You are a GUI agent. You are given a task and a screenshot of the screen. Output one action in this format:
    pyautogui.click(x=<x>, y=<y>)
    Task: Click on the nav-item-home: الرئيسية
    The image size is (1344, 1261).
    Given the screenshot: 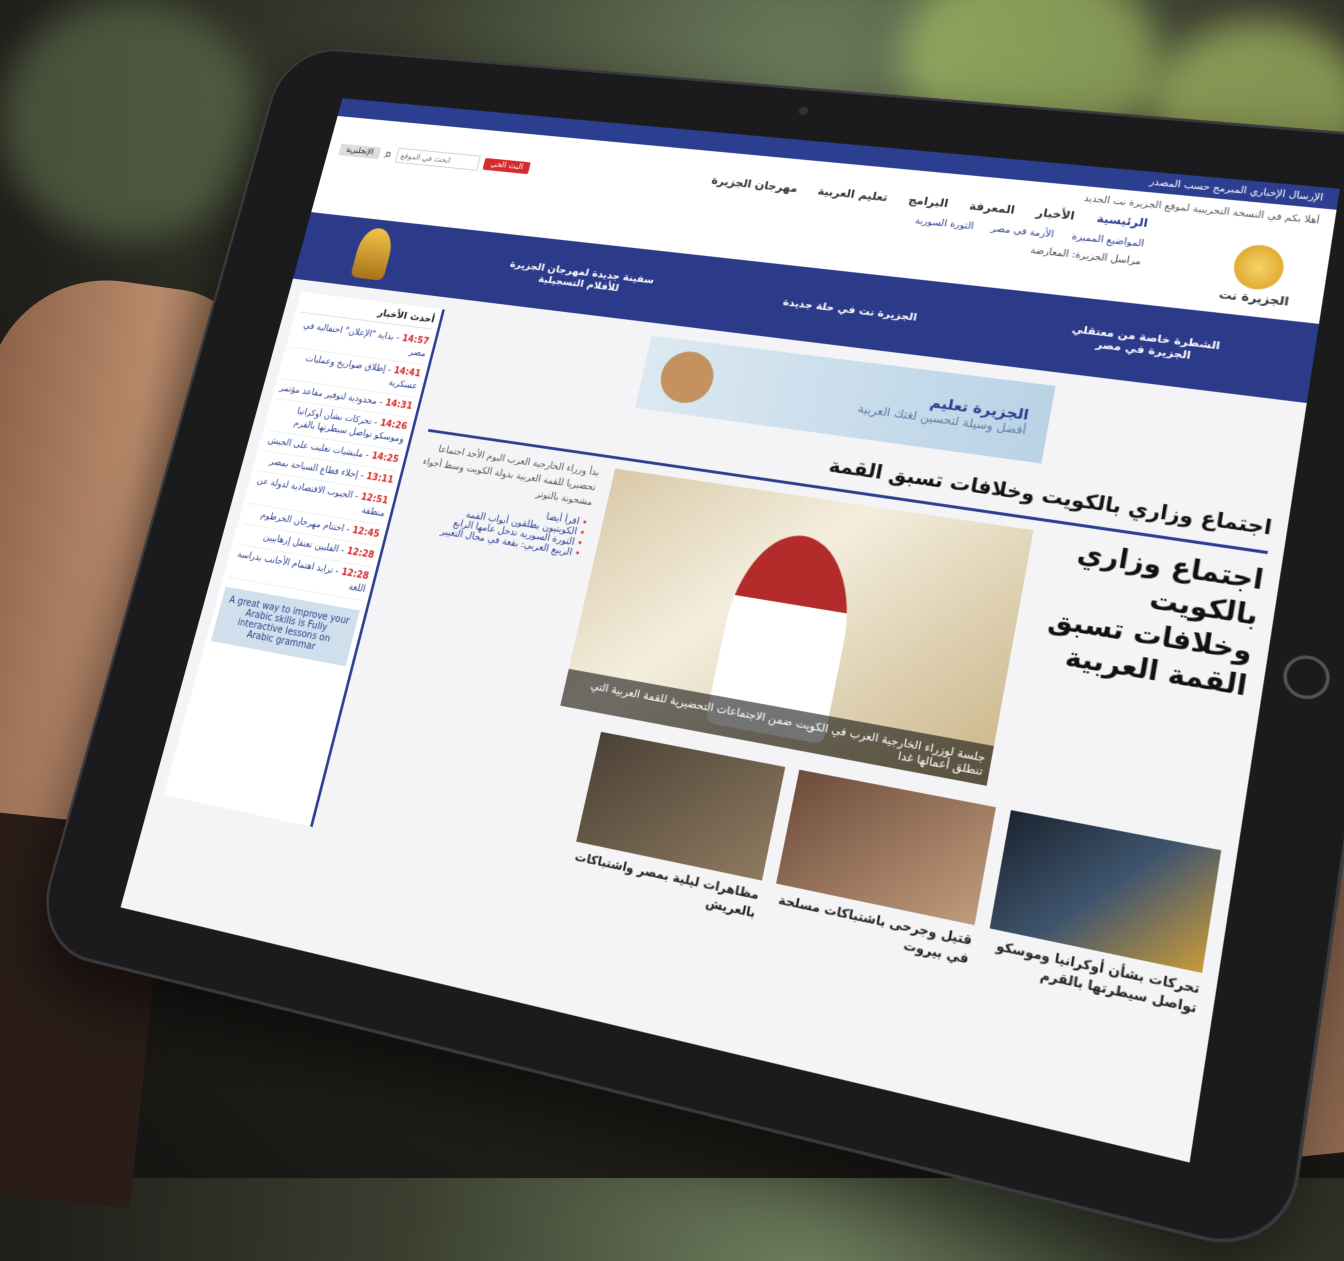 What is the action you would take?
    pyautogui.click(x=1122, y=221)
    